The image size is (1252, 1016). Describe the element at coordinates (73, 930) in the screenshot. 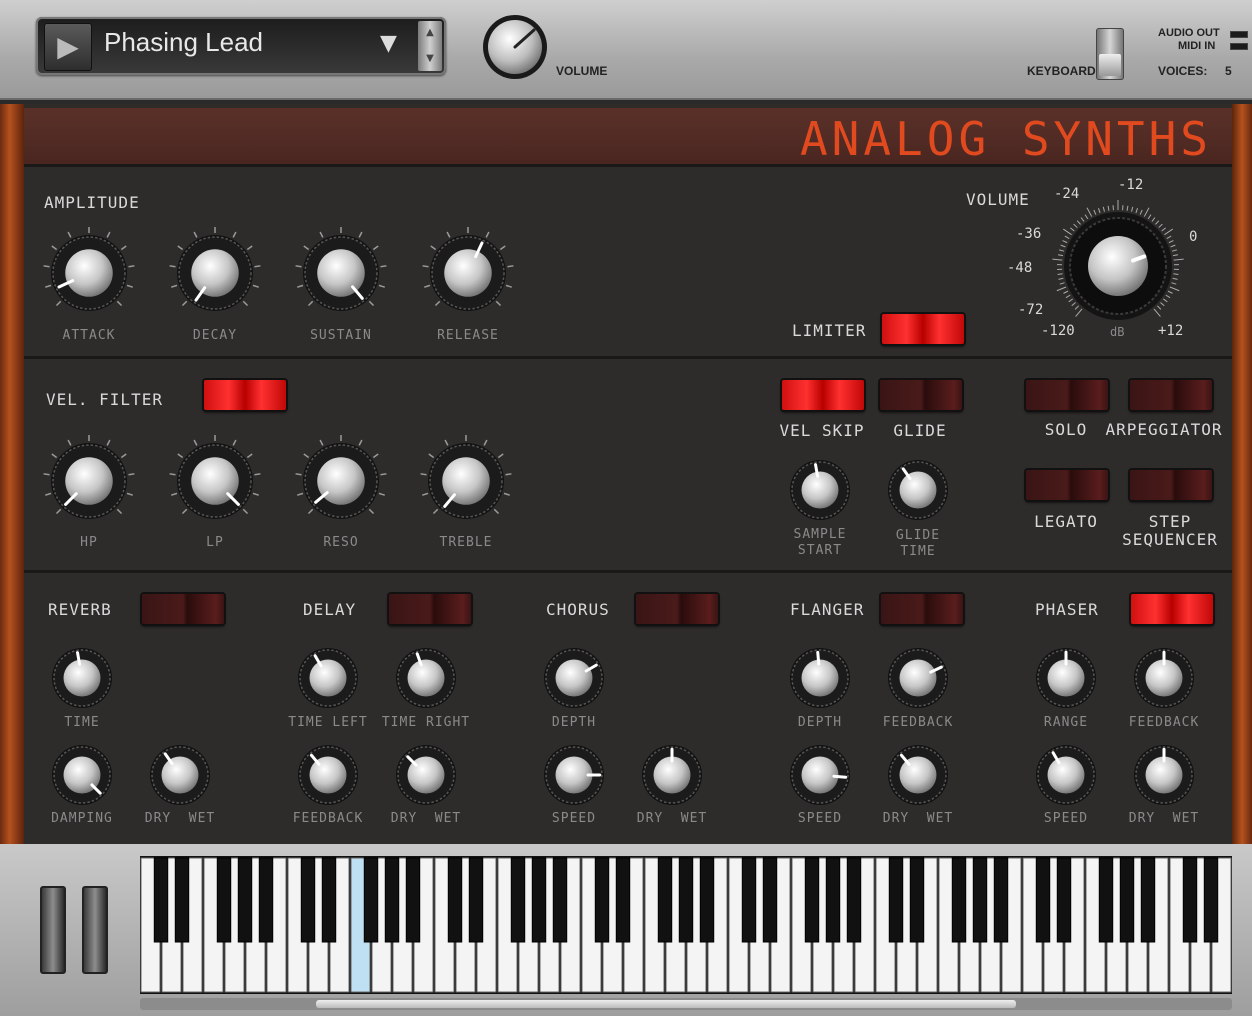

I see `wheels` at that location.